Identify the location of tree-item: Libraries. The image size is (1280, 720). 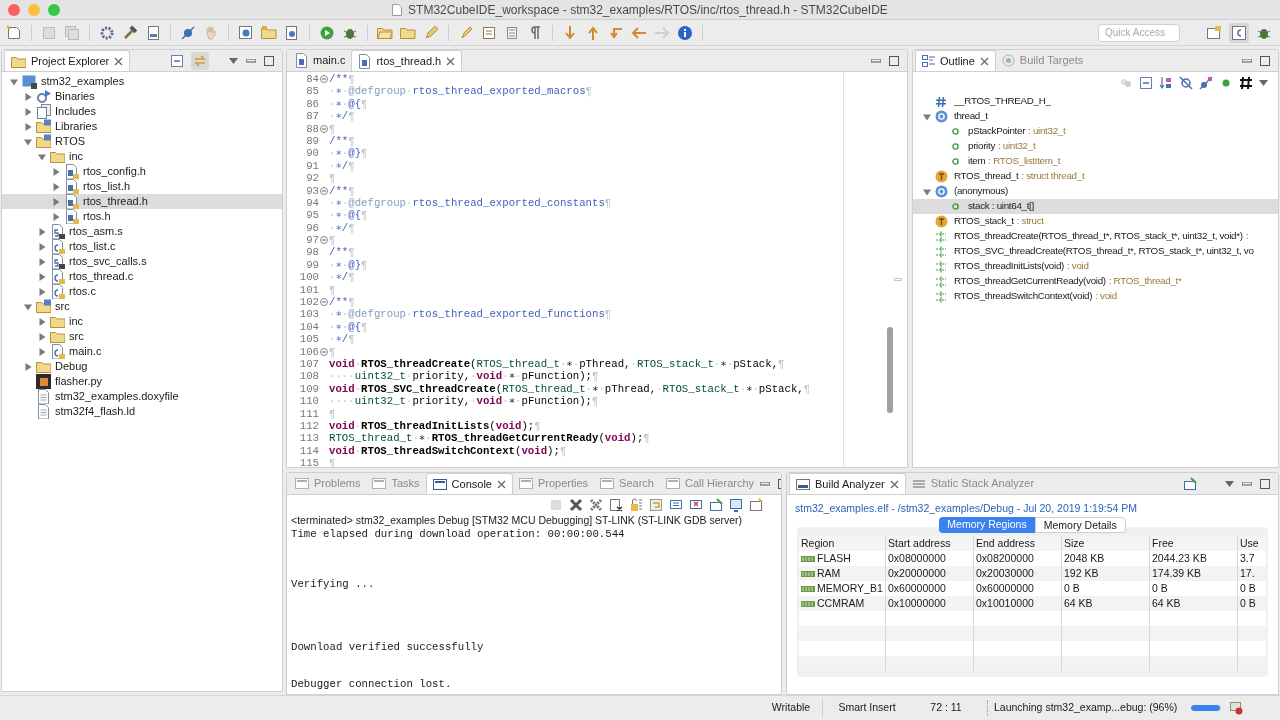
(142, 126).